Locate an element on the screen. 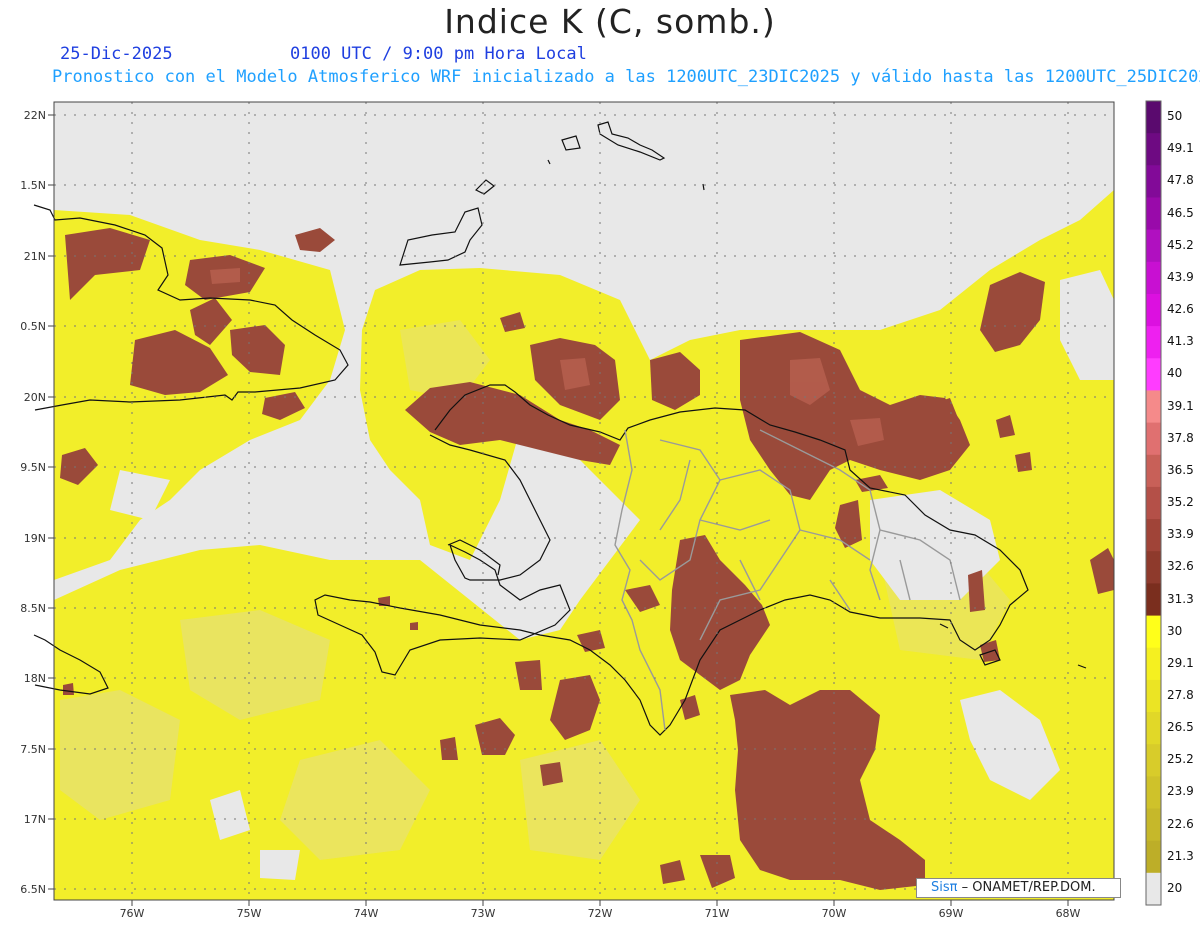 This screenshot has height=927, width=1200. colorbar-tick-label: 43.9 is located at coordinates (1180, 276).